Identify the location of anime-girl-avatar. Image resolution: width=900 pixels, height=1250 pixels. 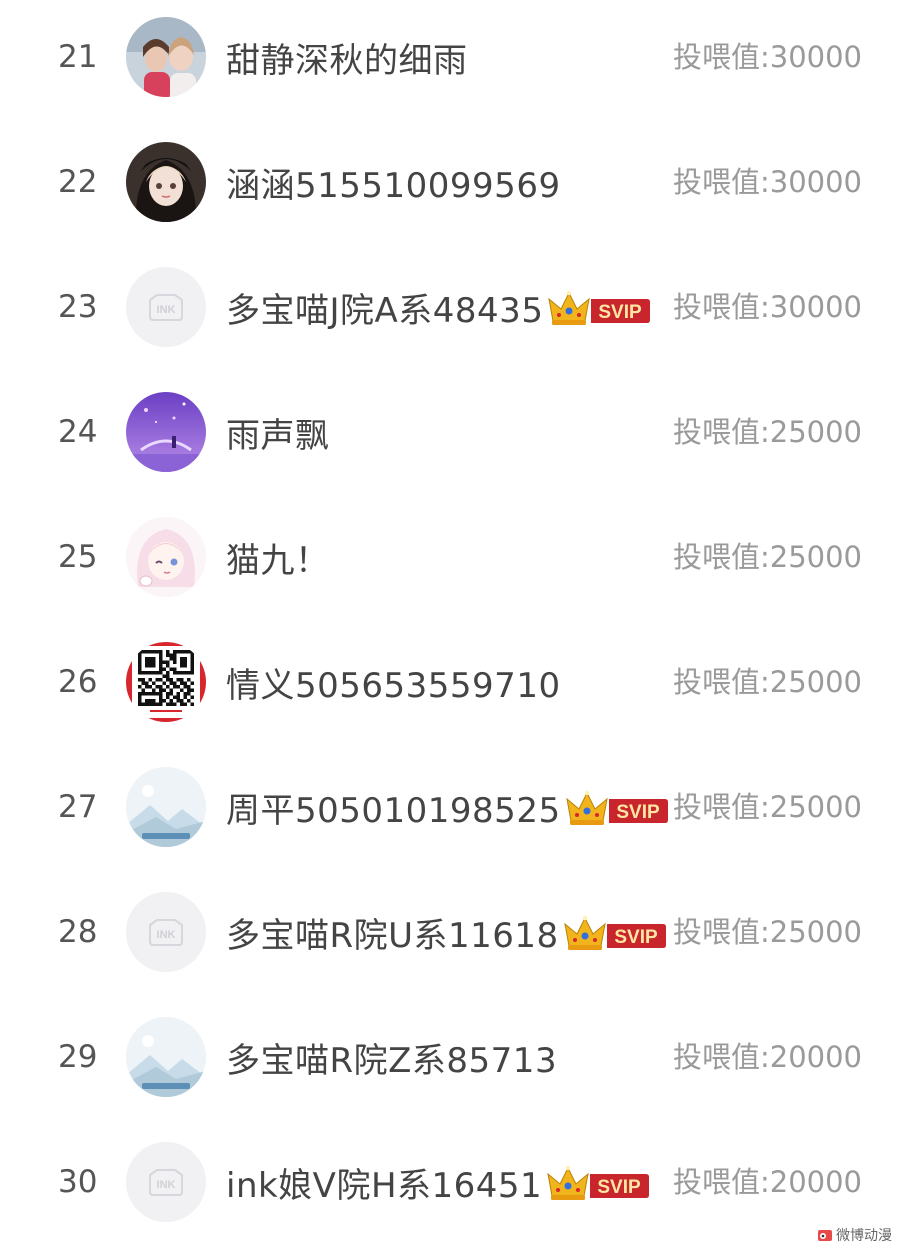
(166, 557).